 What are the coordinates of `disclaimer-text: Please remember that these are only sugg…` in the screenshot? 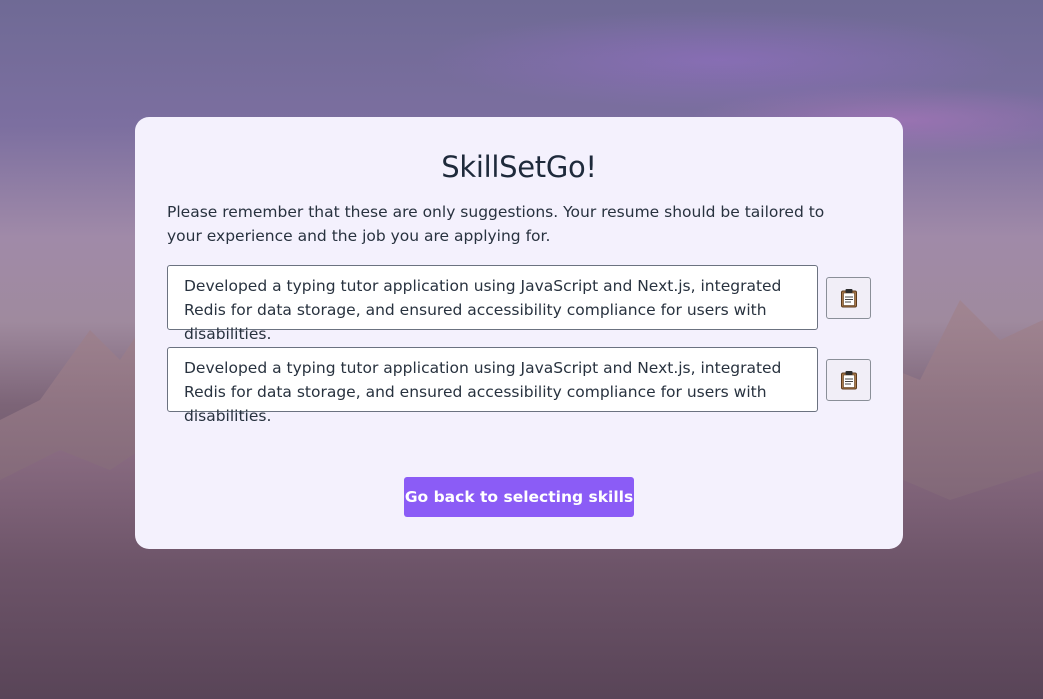 It's located at (496, 224).